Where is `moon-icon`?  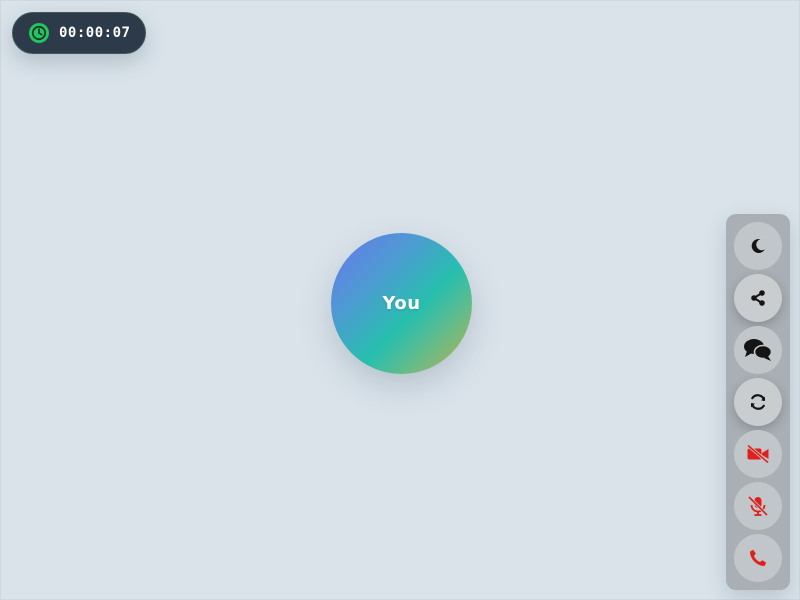
moon-icon is located at coordinates (758, 246).